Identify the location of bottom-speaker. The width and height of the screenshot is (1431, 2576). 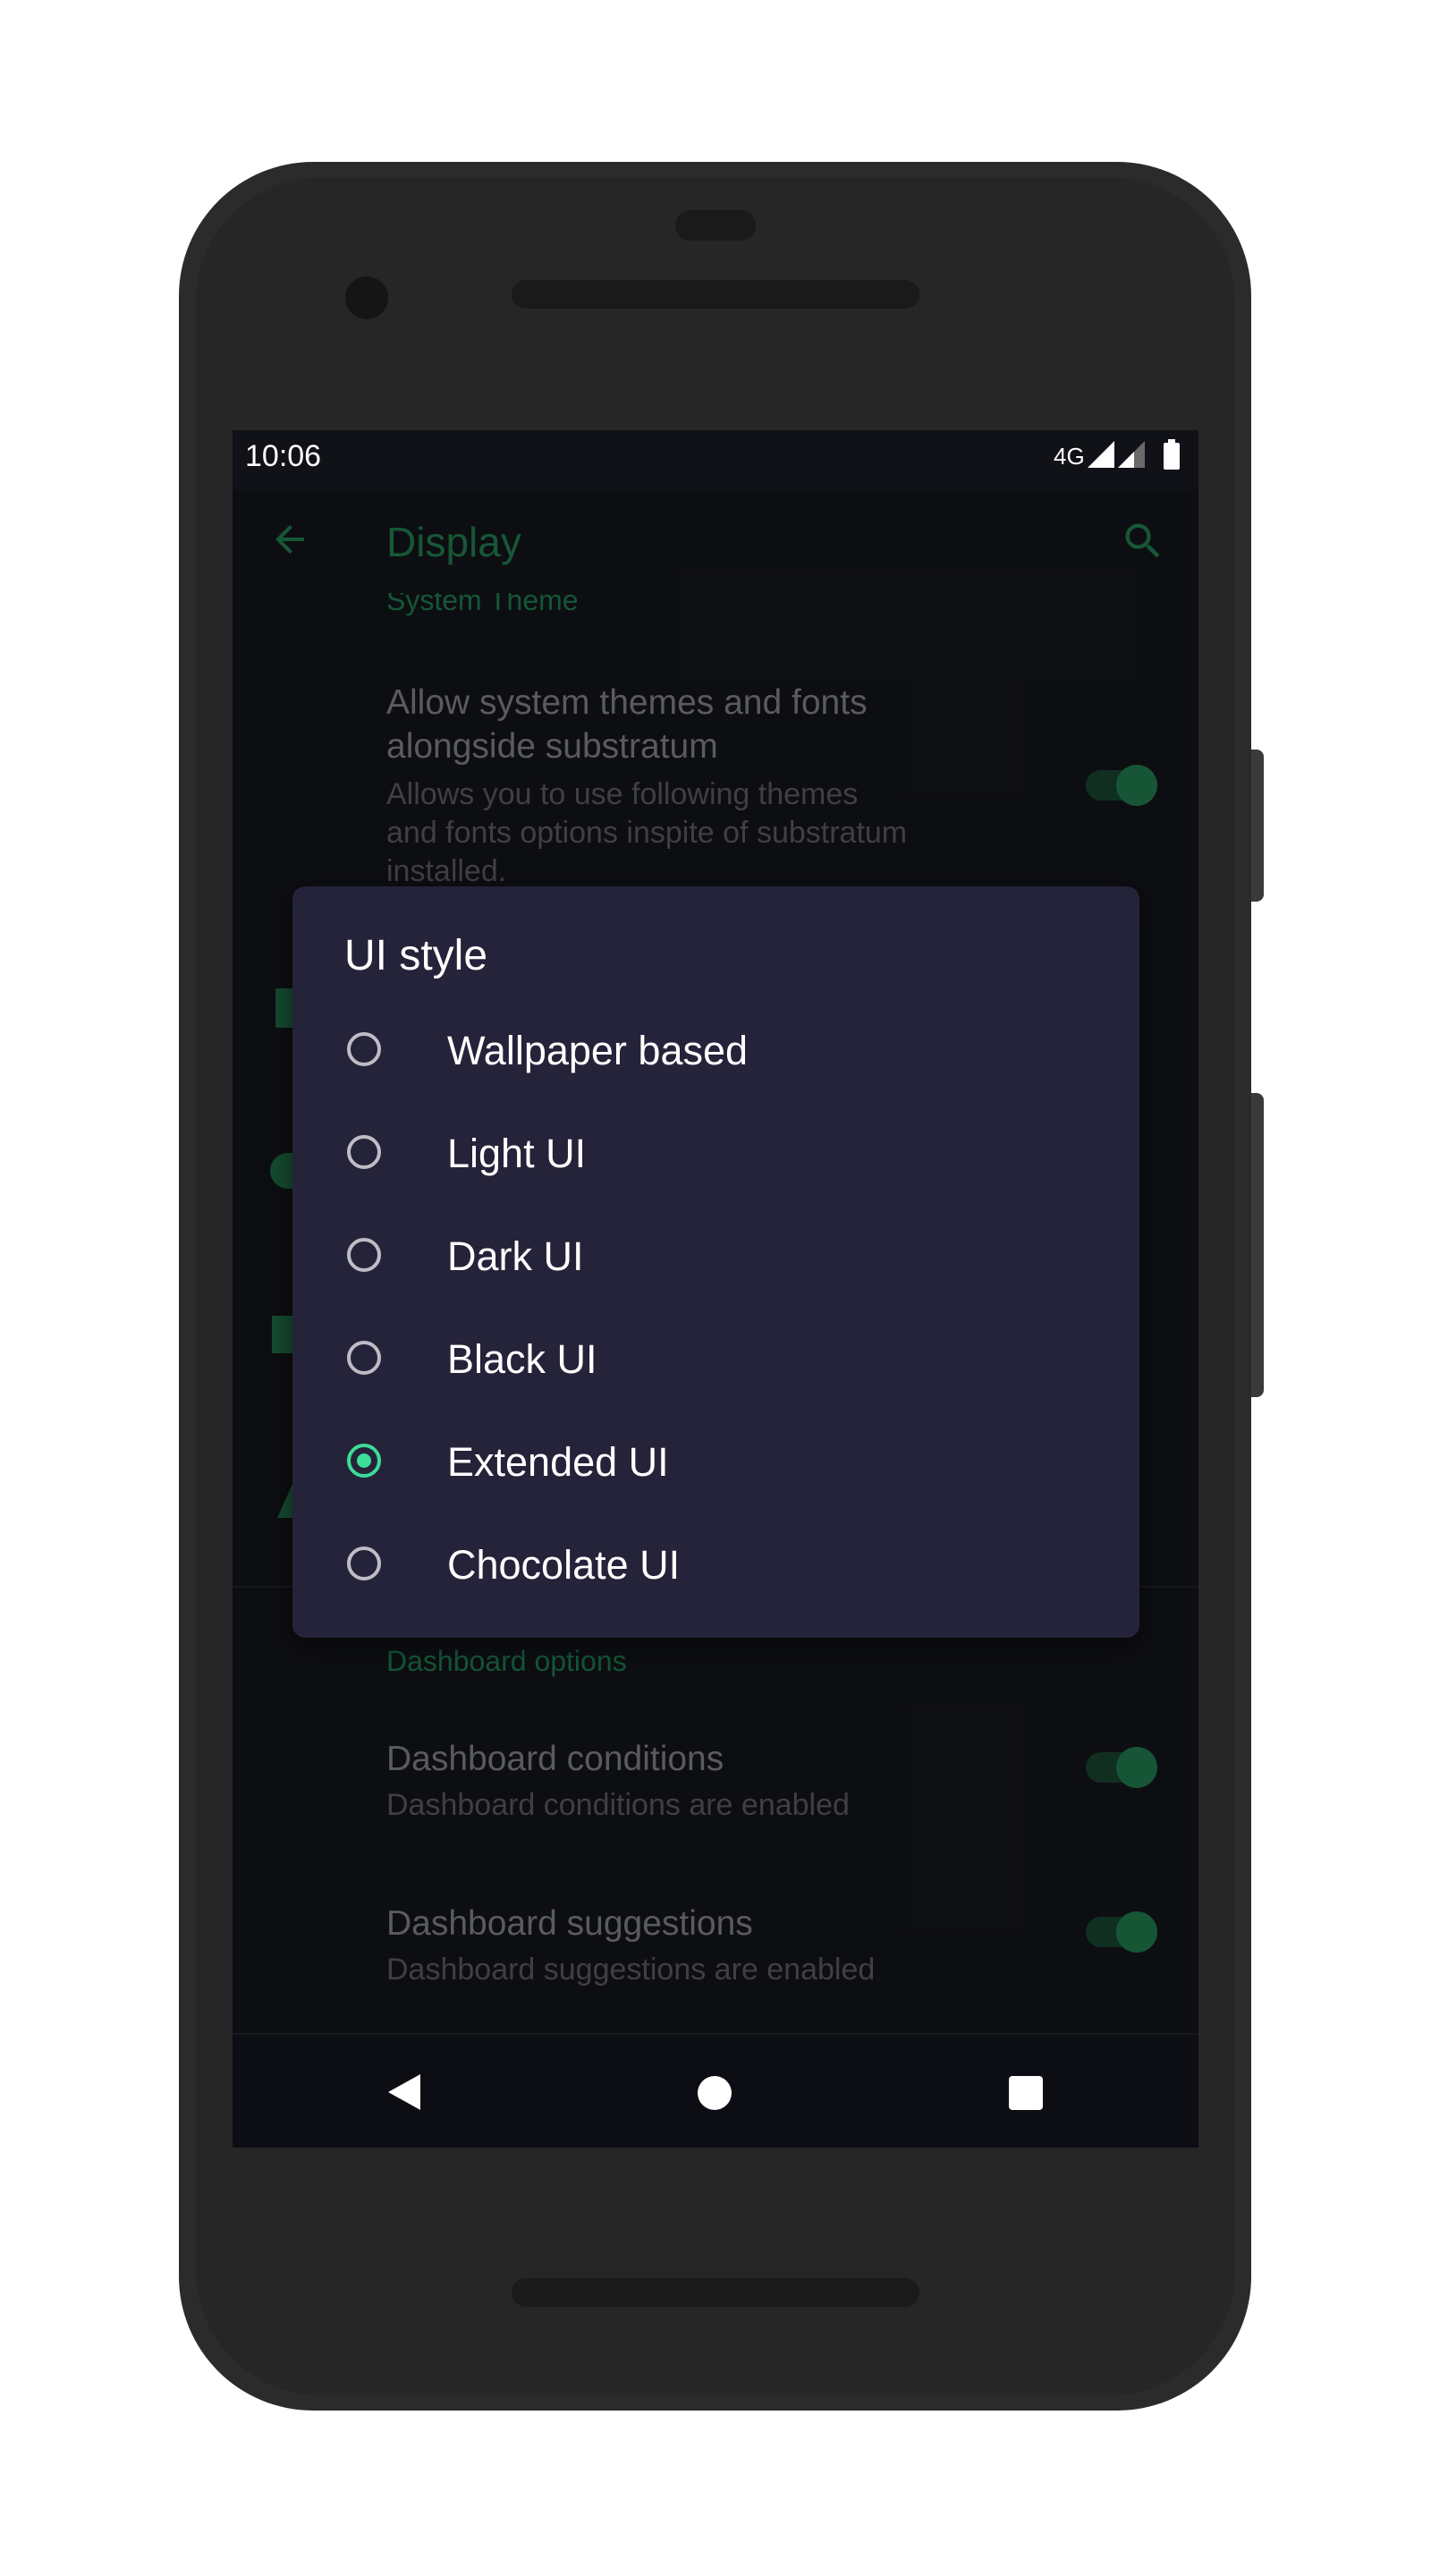
(716, 2292).